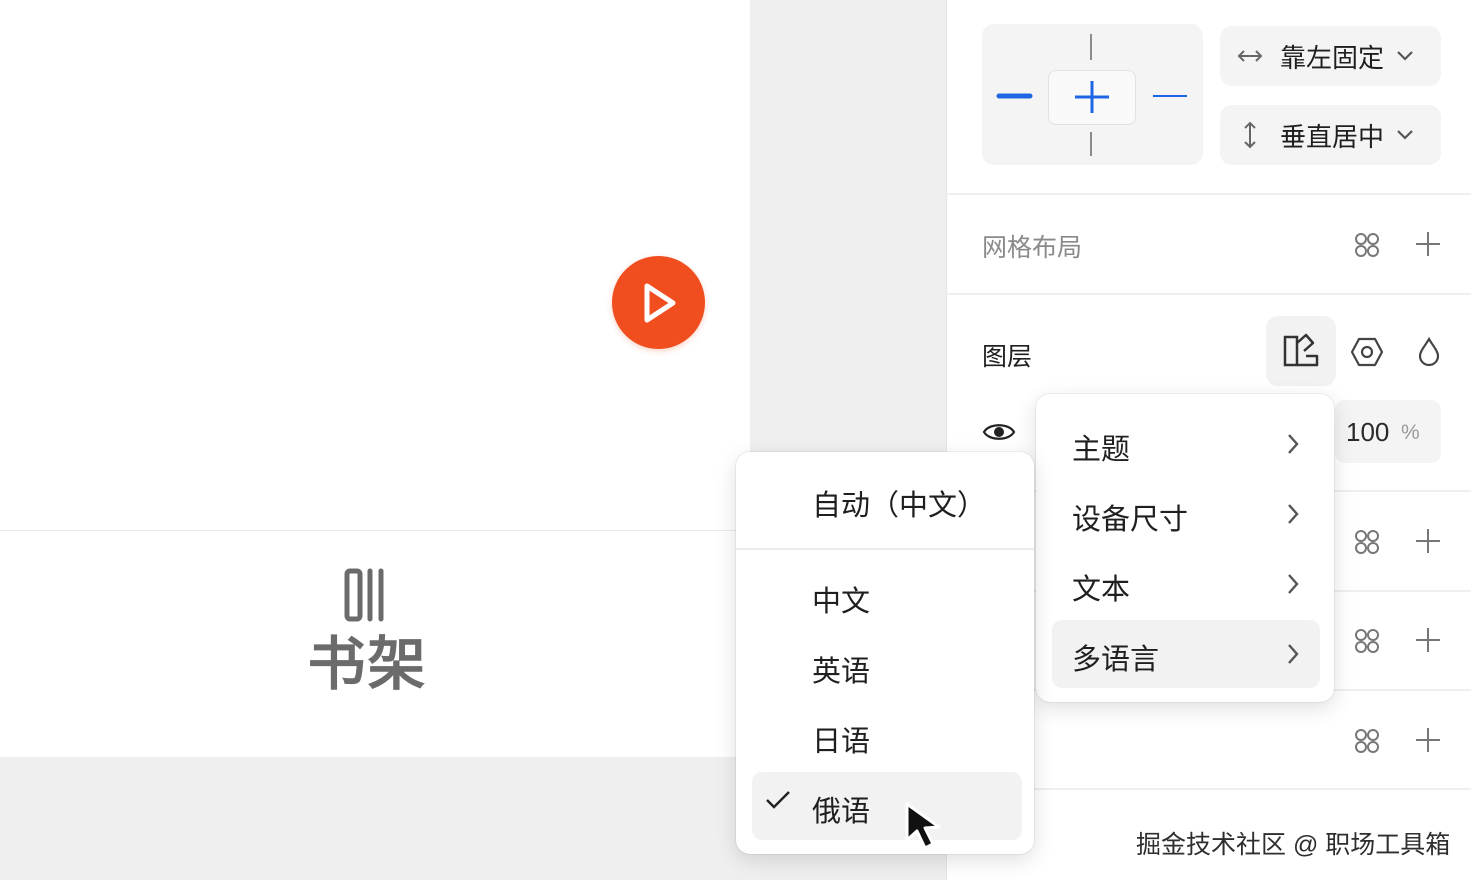 The width and height of the screenshot is (1471, 880). What do you see at coordinates (1186, 654) in the screenshot?
I see `menu-item-multilanguage: 多语言` at bounding box center [1186, 654].